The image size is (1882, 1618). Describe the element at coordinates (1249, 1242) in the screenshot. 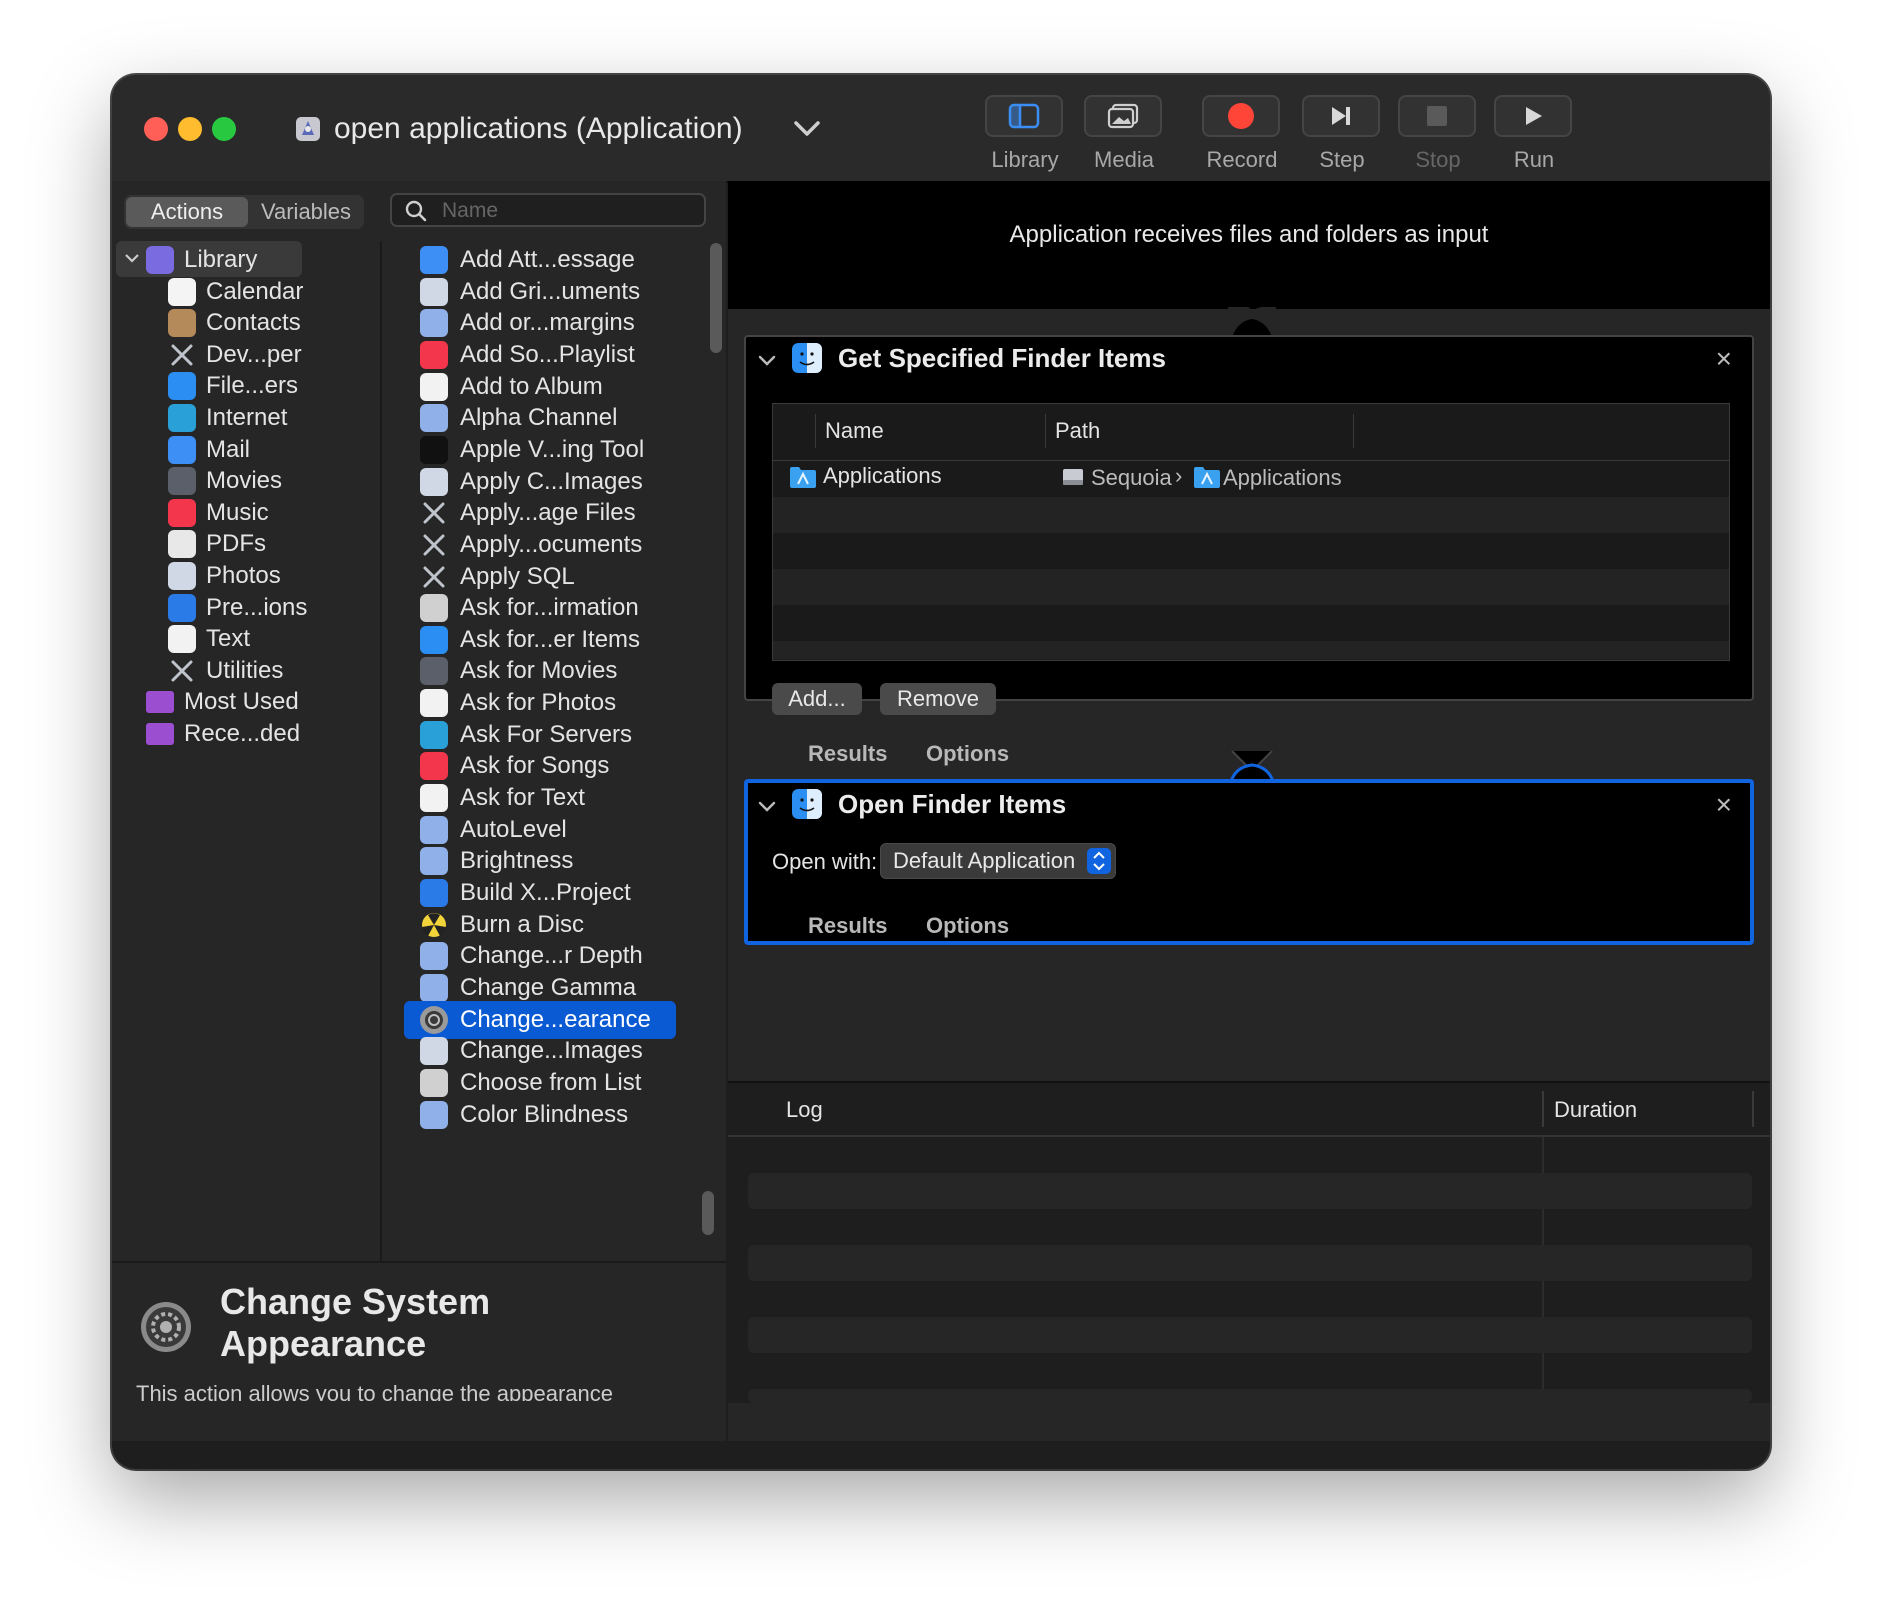

I see `log-pane: Log Duration` at that location.